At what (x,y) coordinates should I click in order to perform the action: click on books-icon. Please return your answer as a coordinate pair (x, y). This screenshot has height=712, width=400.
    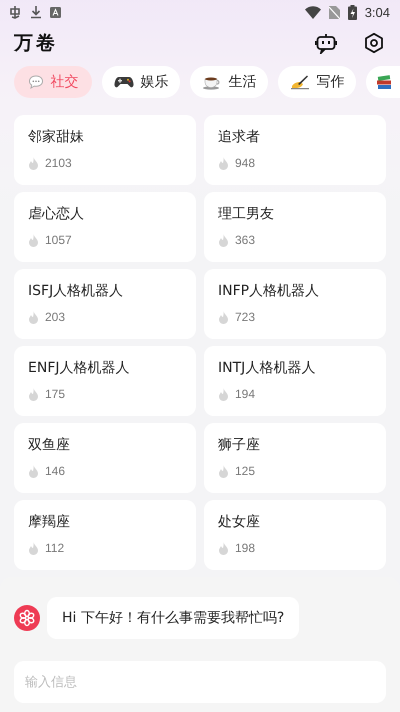
    Looking at the image, I should click on (385, 82).